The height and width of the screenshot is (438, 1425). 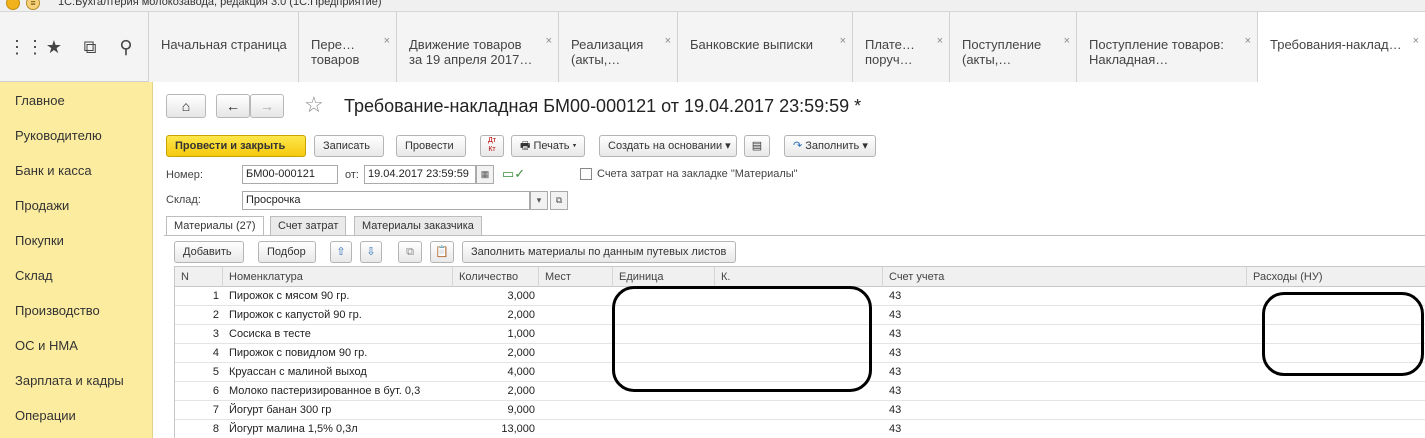 What do you see at coordinates (697, 174) in the screenshot?
I see `cost-accounts-label: Счета затрат на закладке "Материалы"` at bounding box center [697, 174].